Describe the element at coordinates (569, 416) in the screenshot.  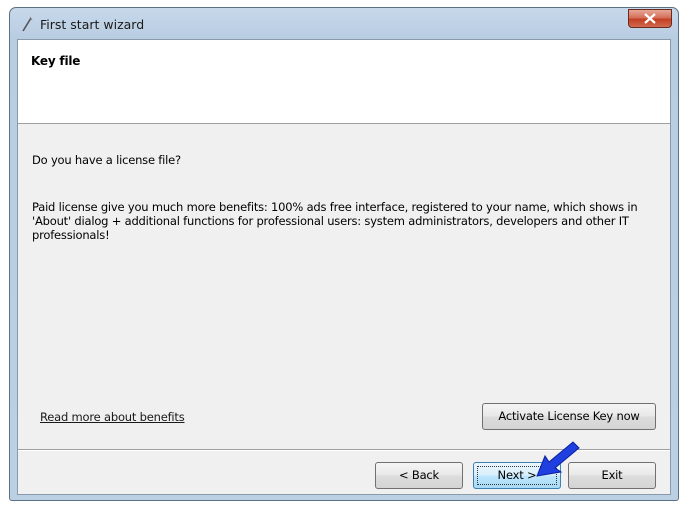
I see `activate-license-button: Activate License Key now` at that location.